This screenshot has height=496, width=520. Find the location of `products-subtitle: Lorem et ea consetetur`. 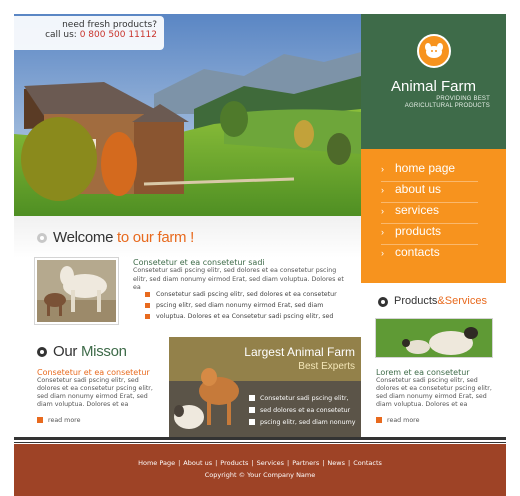

products-subtitle: Lorem et ea consetetur is located at coordinates (423, 372).